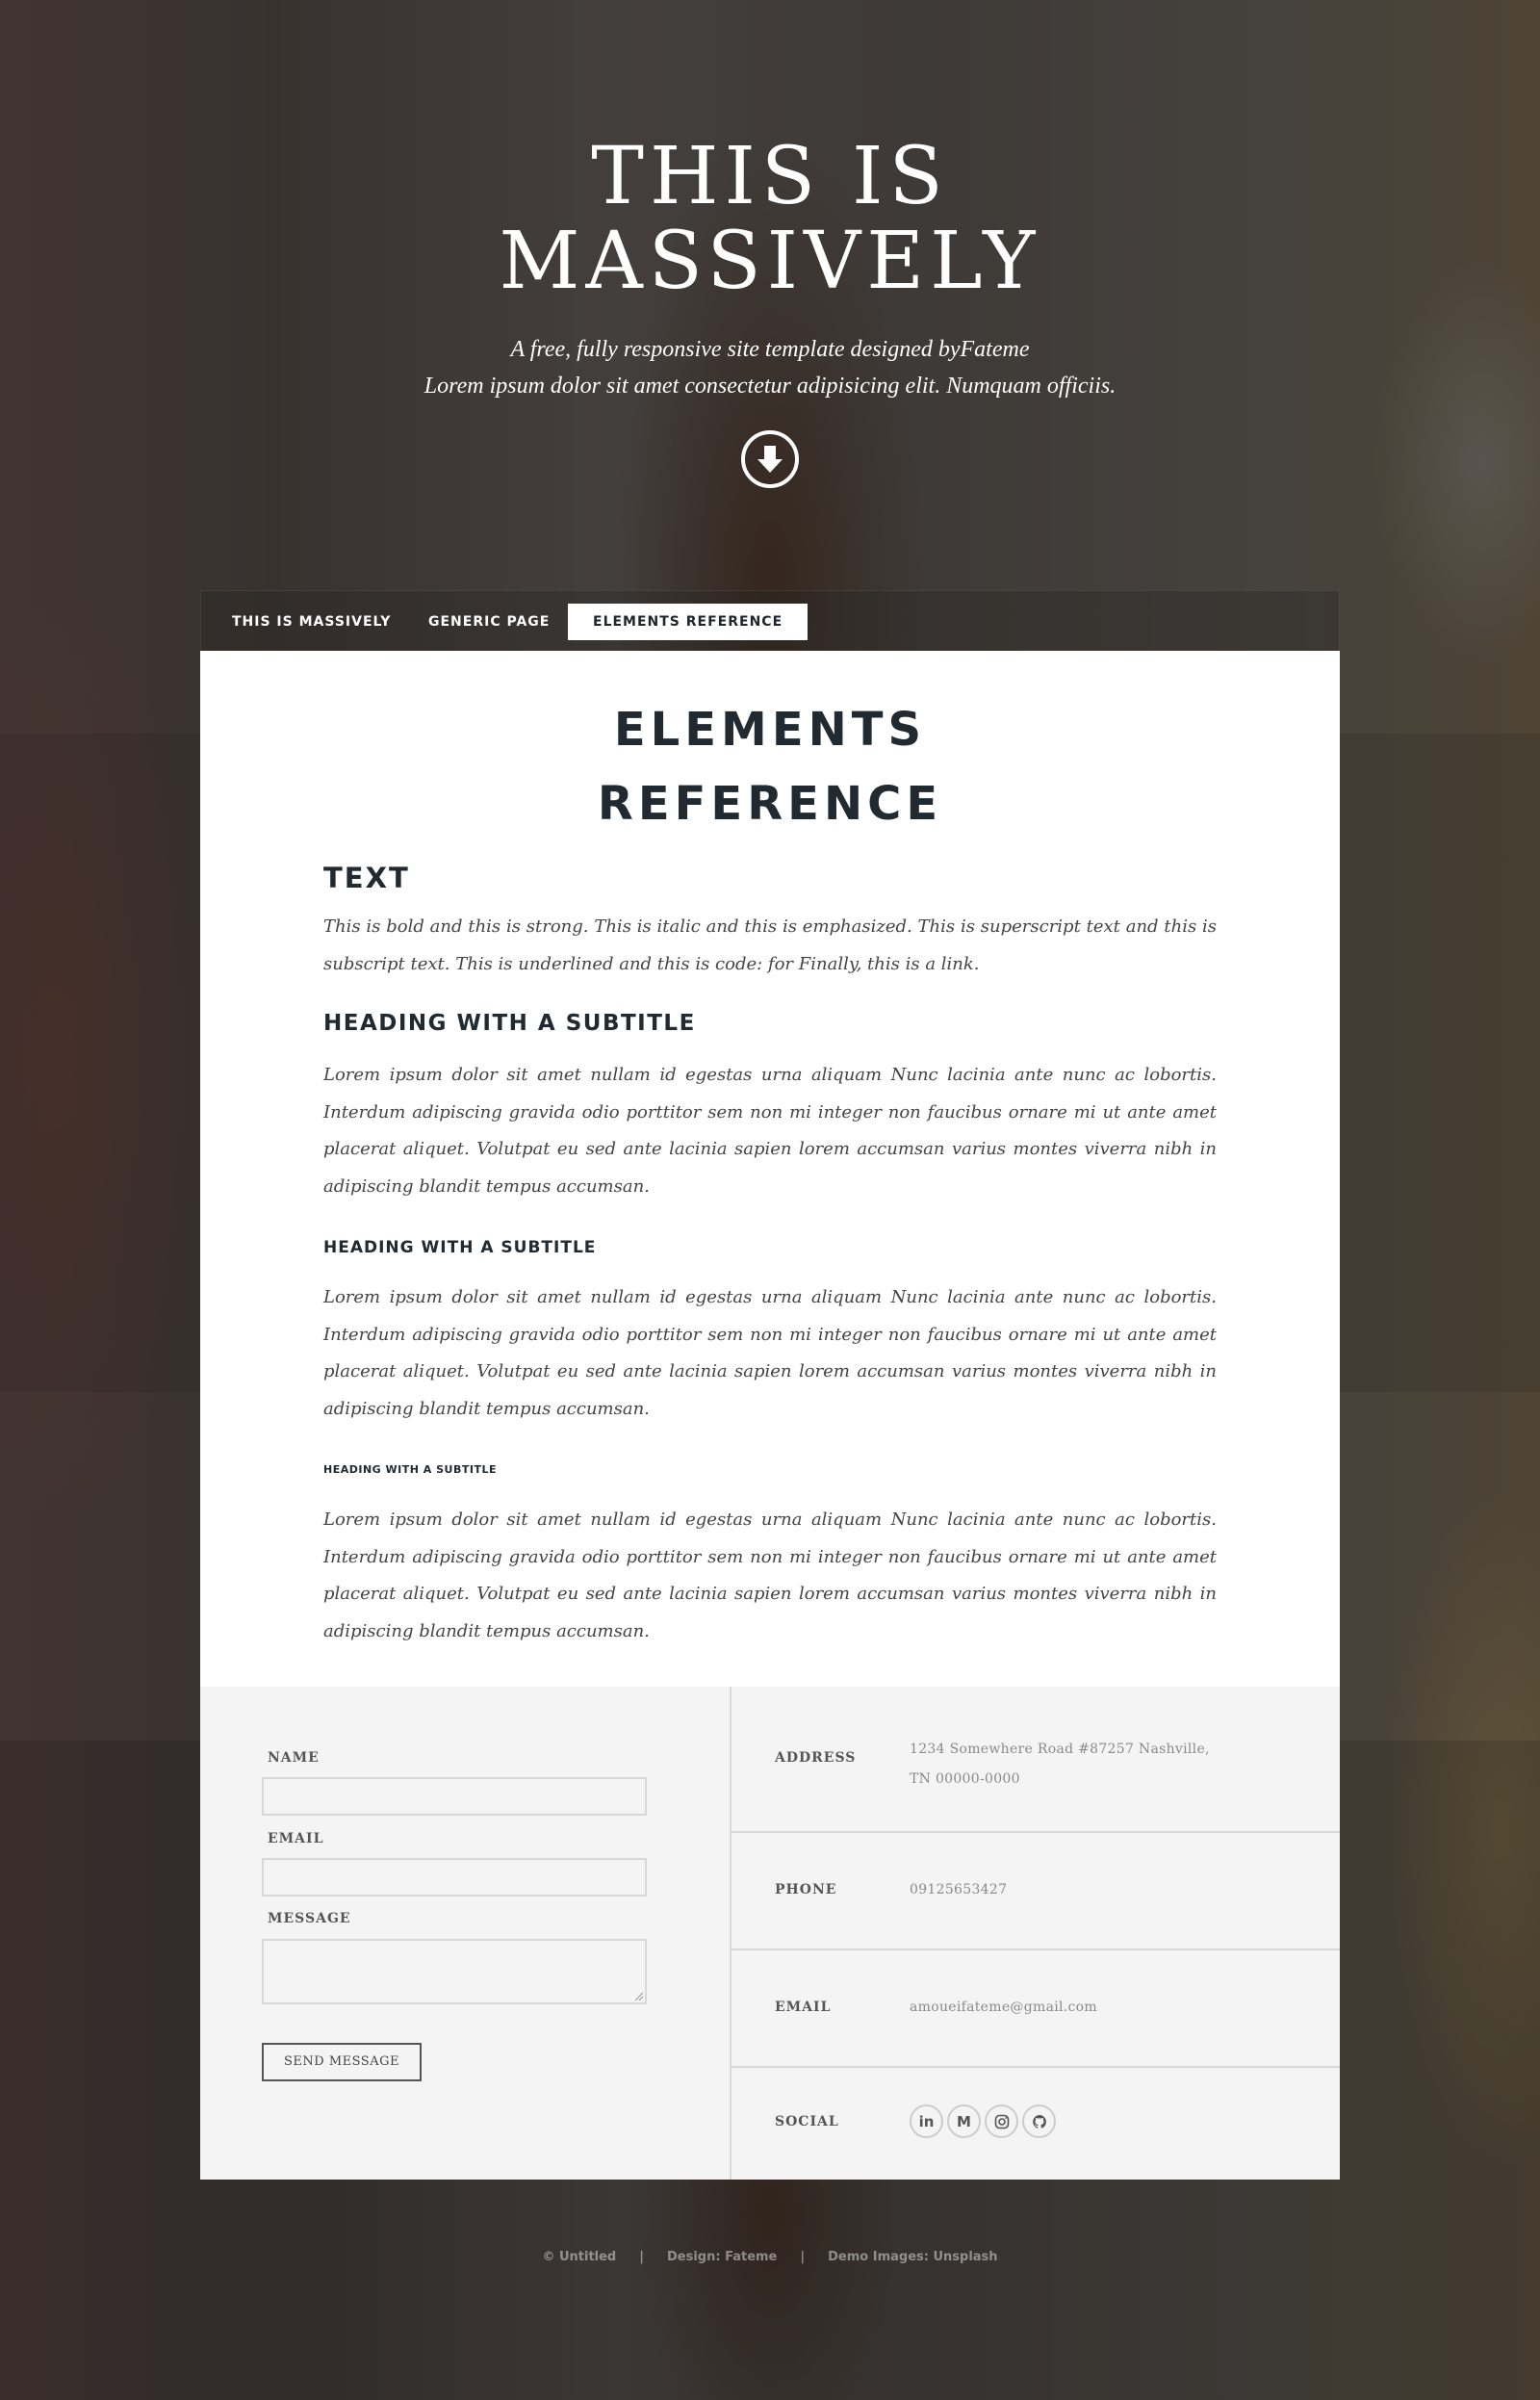 The width and height of the screenshot is (1540, 2400). What do you see at coordinates (454, 1796) in the screenshot?
I see `name-field` at bounding box center [454, 1796].